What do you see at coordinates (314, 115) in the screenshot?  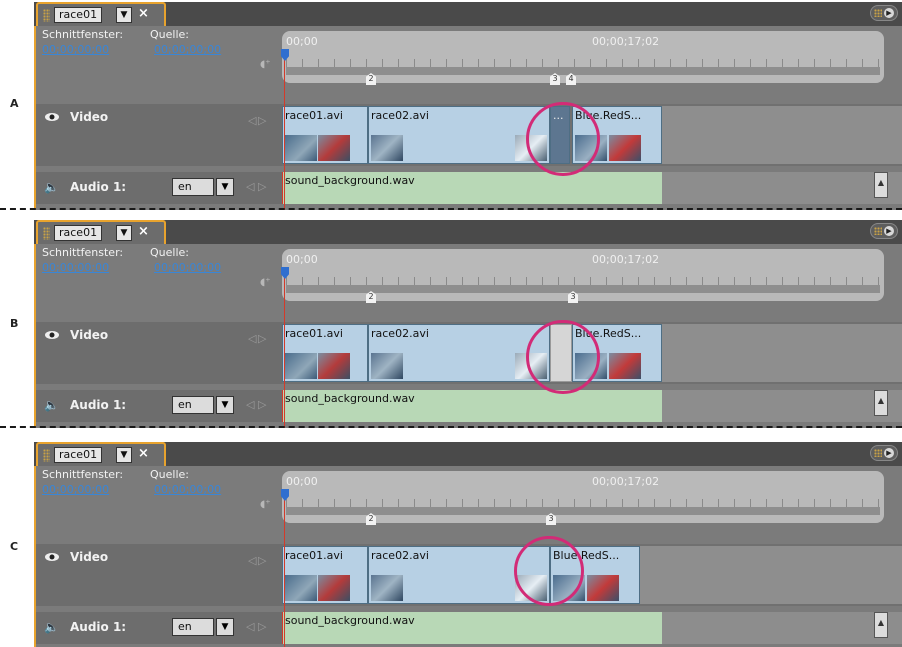 I see `clip-label: race01.avi` at bounding box center [314, 115].